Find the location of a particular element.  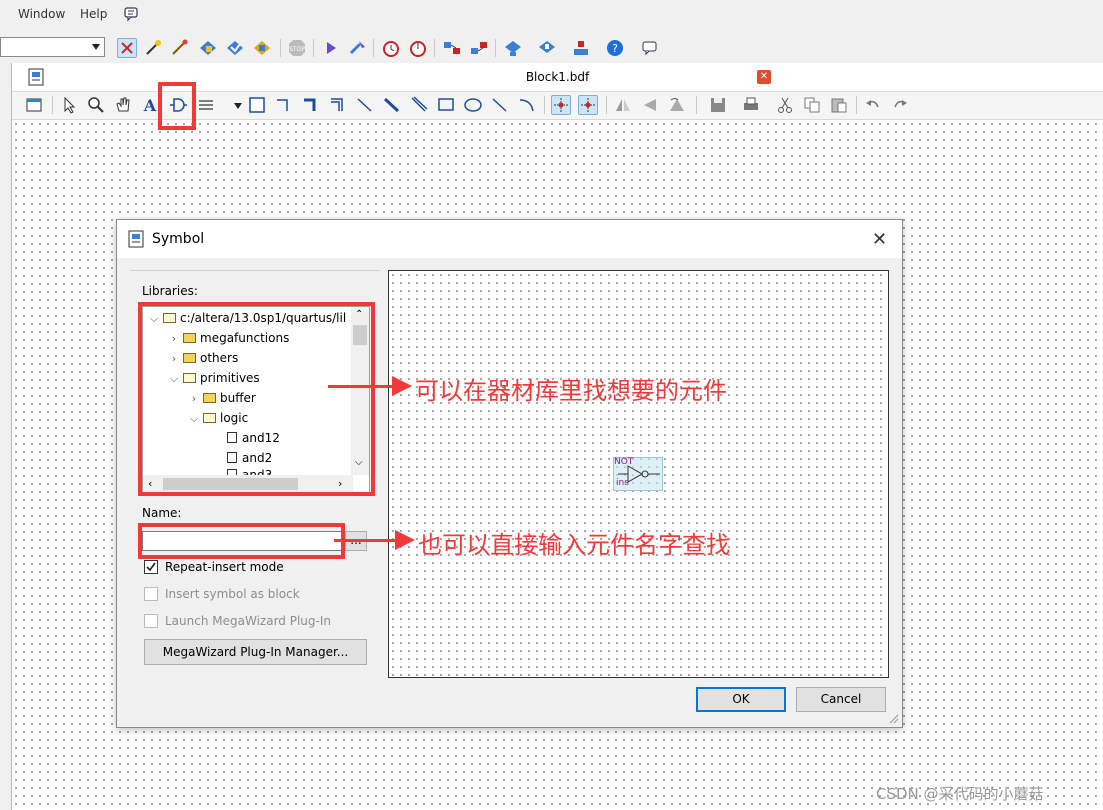

pin-planner-icon is located at coordinates (154, 48).